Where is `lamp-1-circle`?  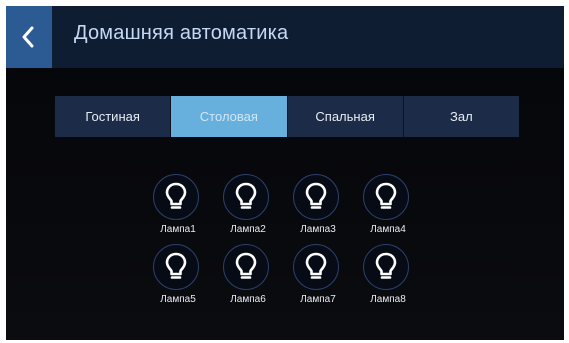
lamp-1-circle is located at coordinates (176, 197).